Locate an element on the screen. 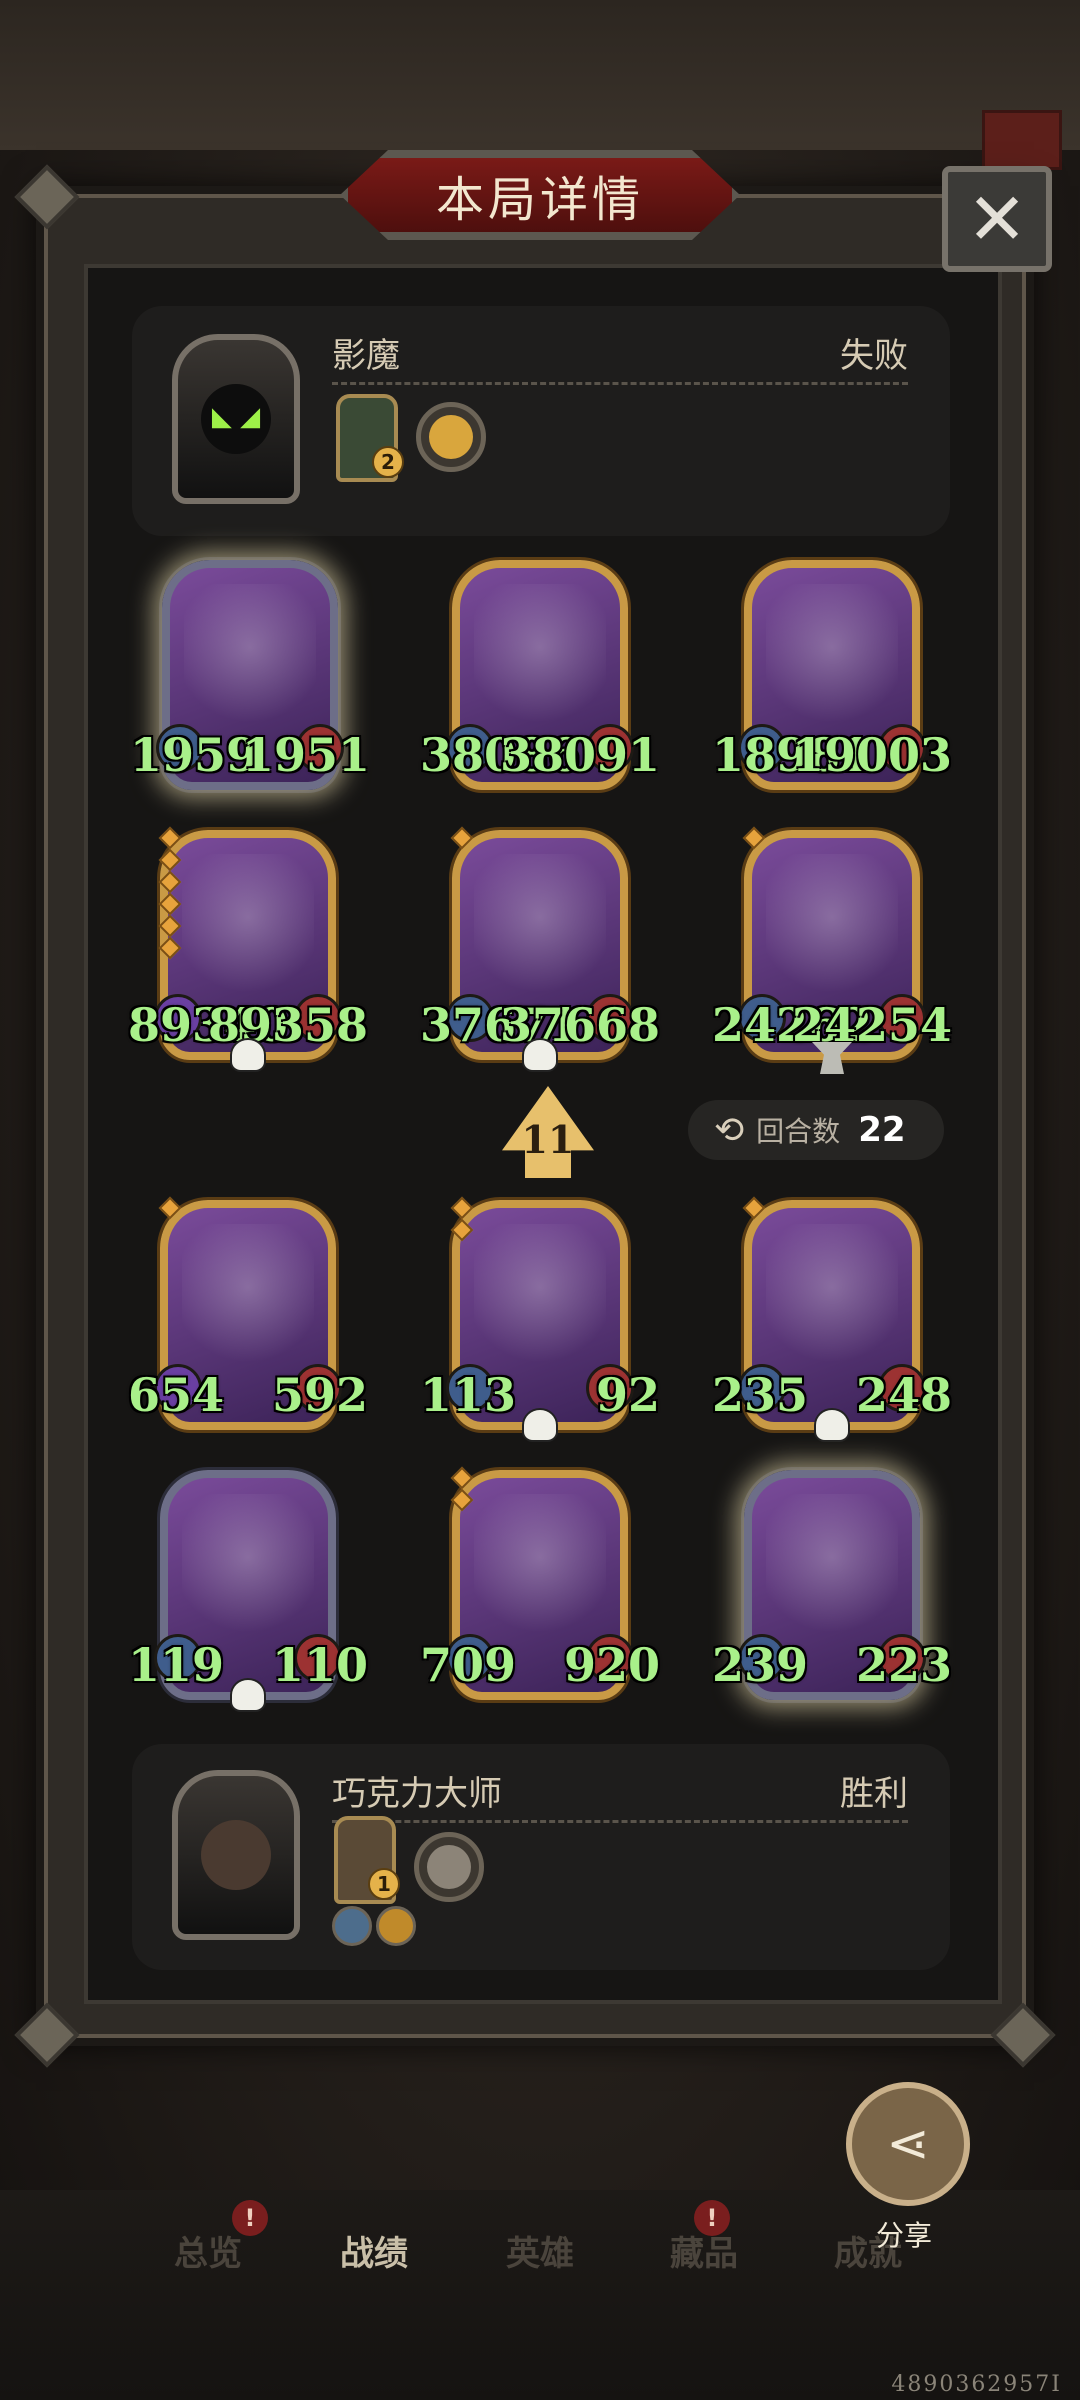  player-result: 胜利 is located at coordinates (874, 1794).